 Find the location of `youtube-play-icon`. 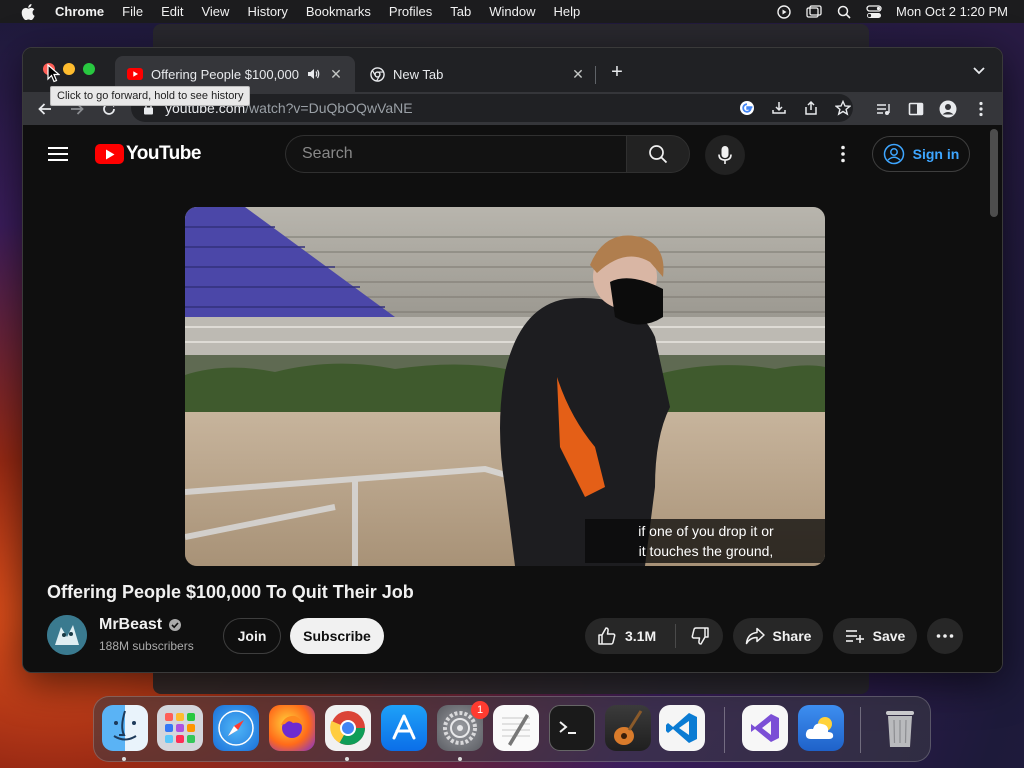

youtube-play-icon is located at coordinates (109, 154).